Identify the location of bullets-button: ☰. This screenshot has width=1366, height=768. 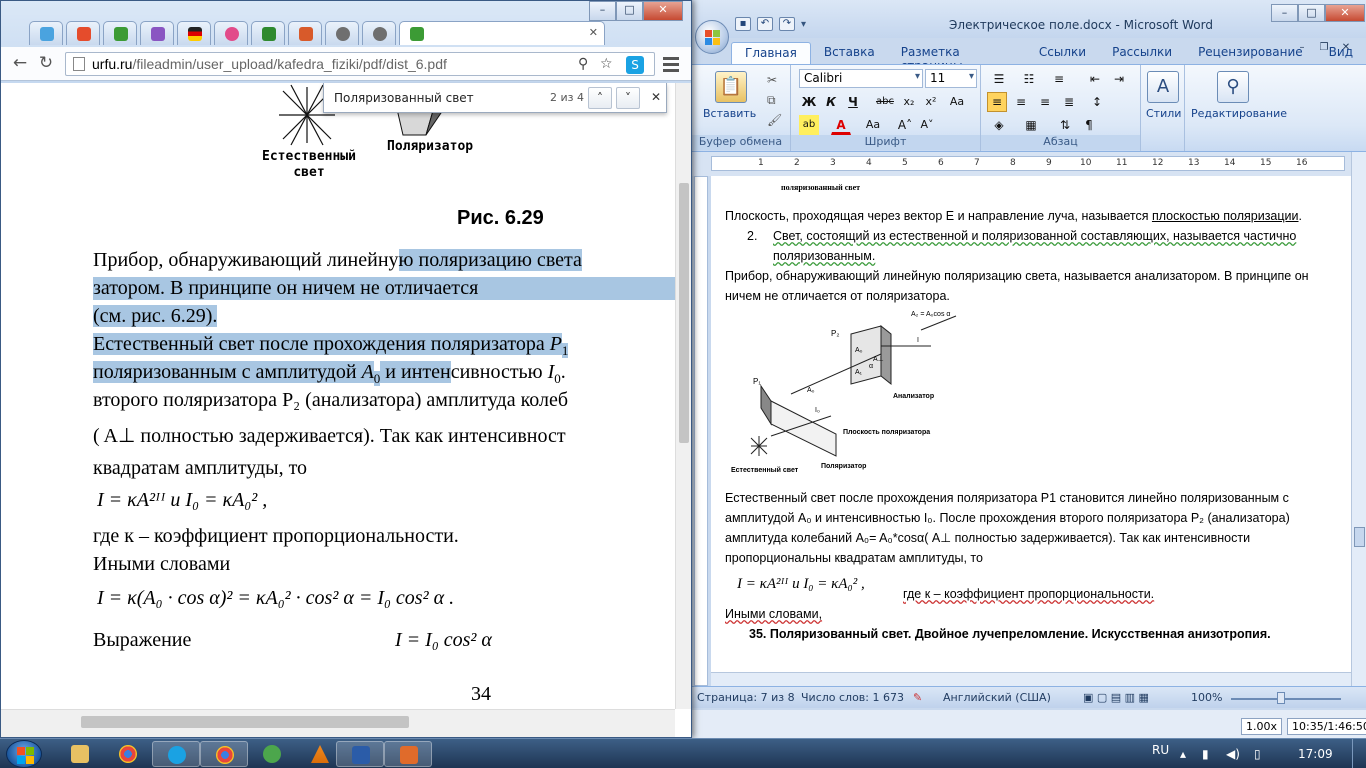
(999, 79).